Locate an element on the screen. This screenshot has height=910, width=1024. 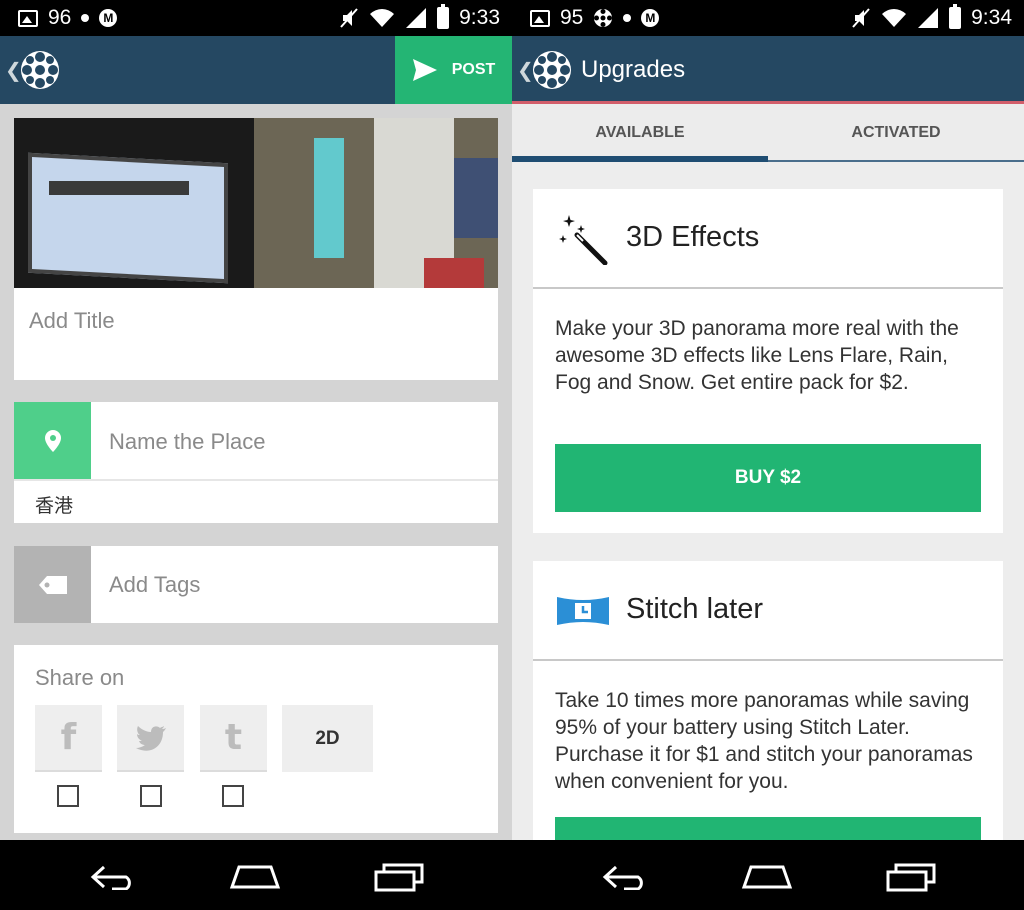
place-icon-box is located at coordinates (52, 440).